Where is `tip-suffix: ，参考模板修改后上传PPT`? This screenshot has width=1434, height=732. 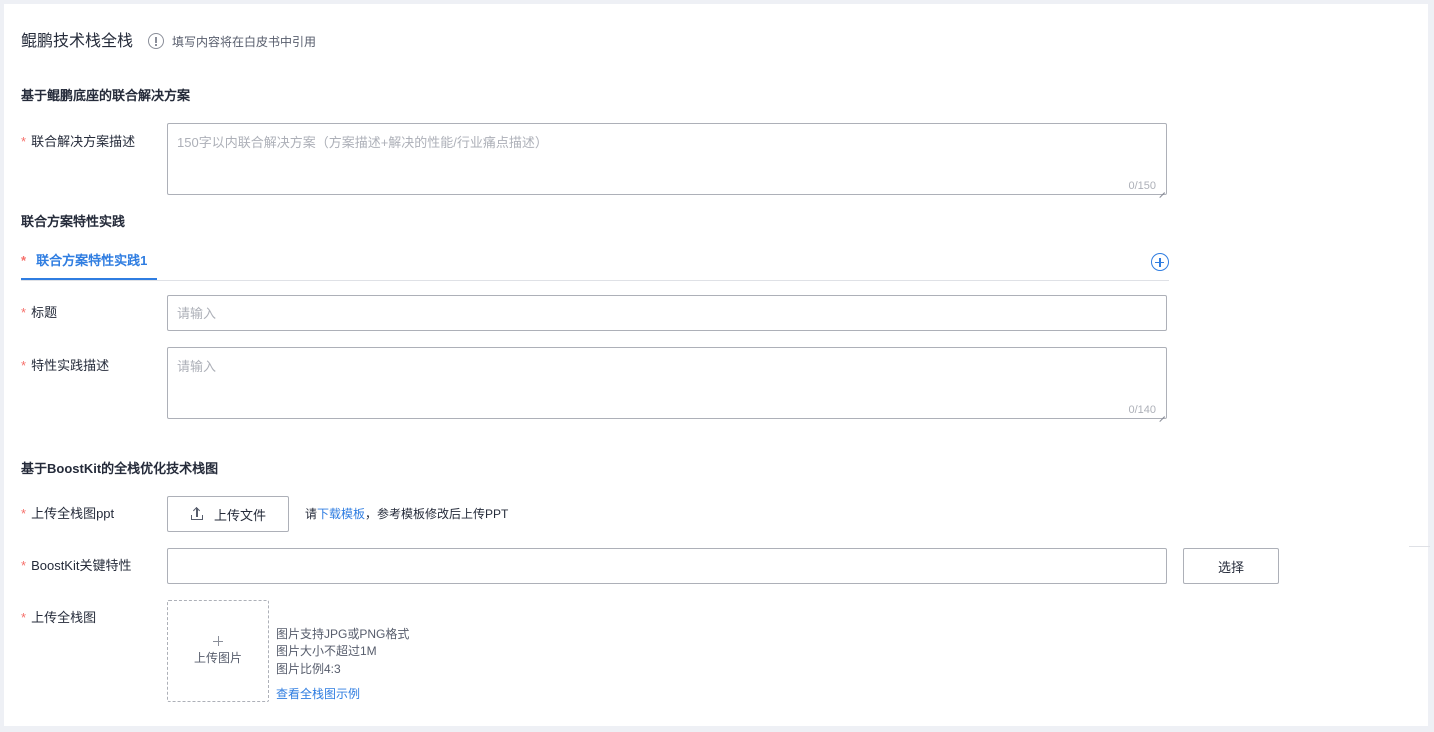 tip-suffix: ，参考模板修改后上传PPT is located at coordinates (437, 514).